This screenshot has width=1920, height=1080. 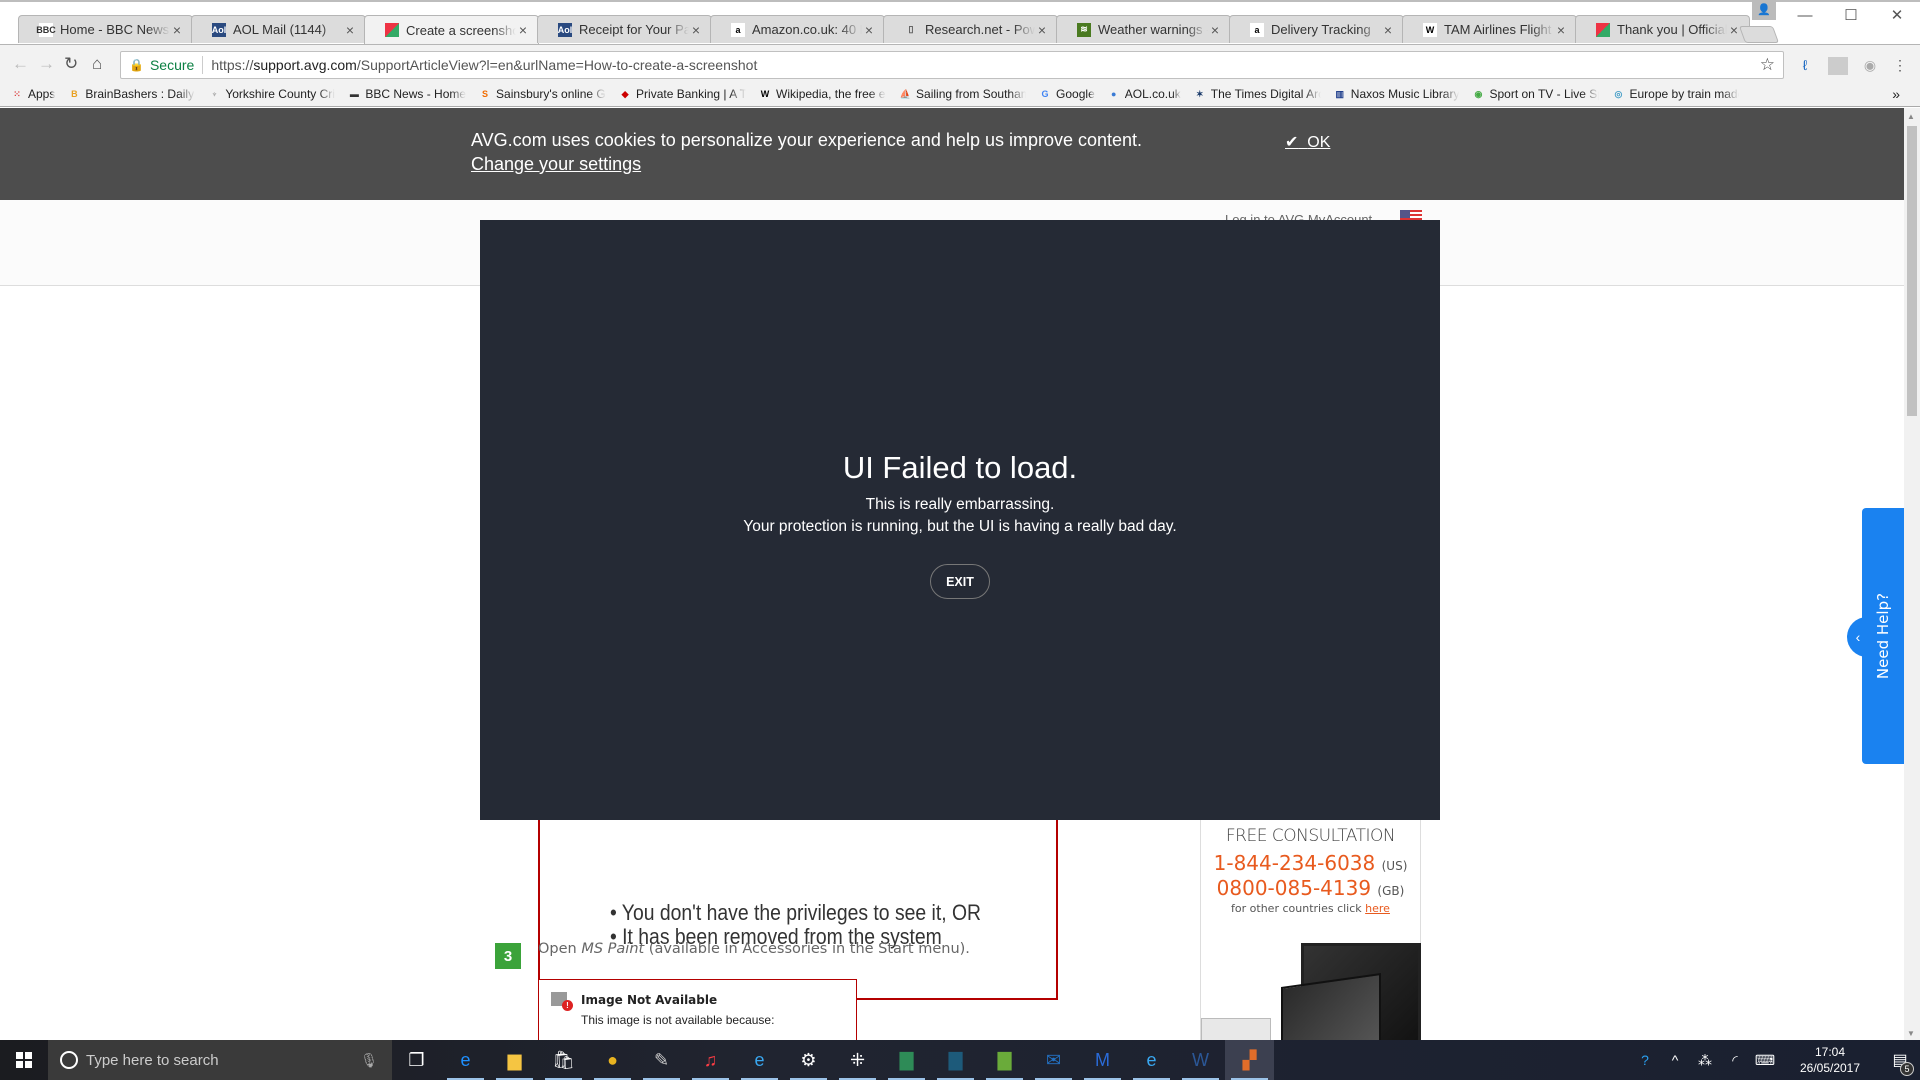 I want to click on divider, so click(x=203, y=65).